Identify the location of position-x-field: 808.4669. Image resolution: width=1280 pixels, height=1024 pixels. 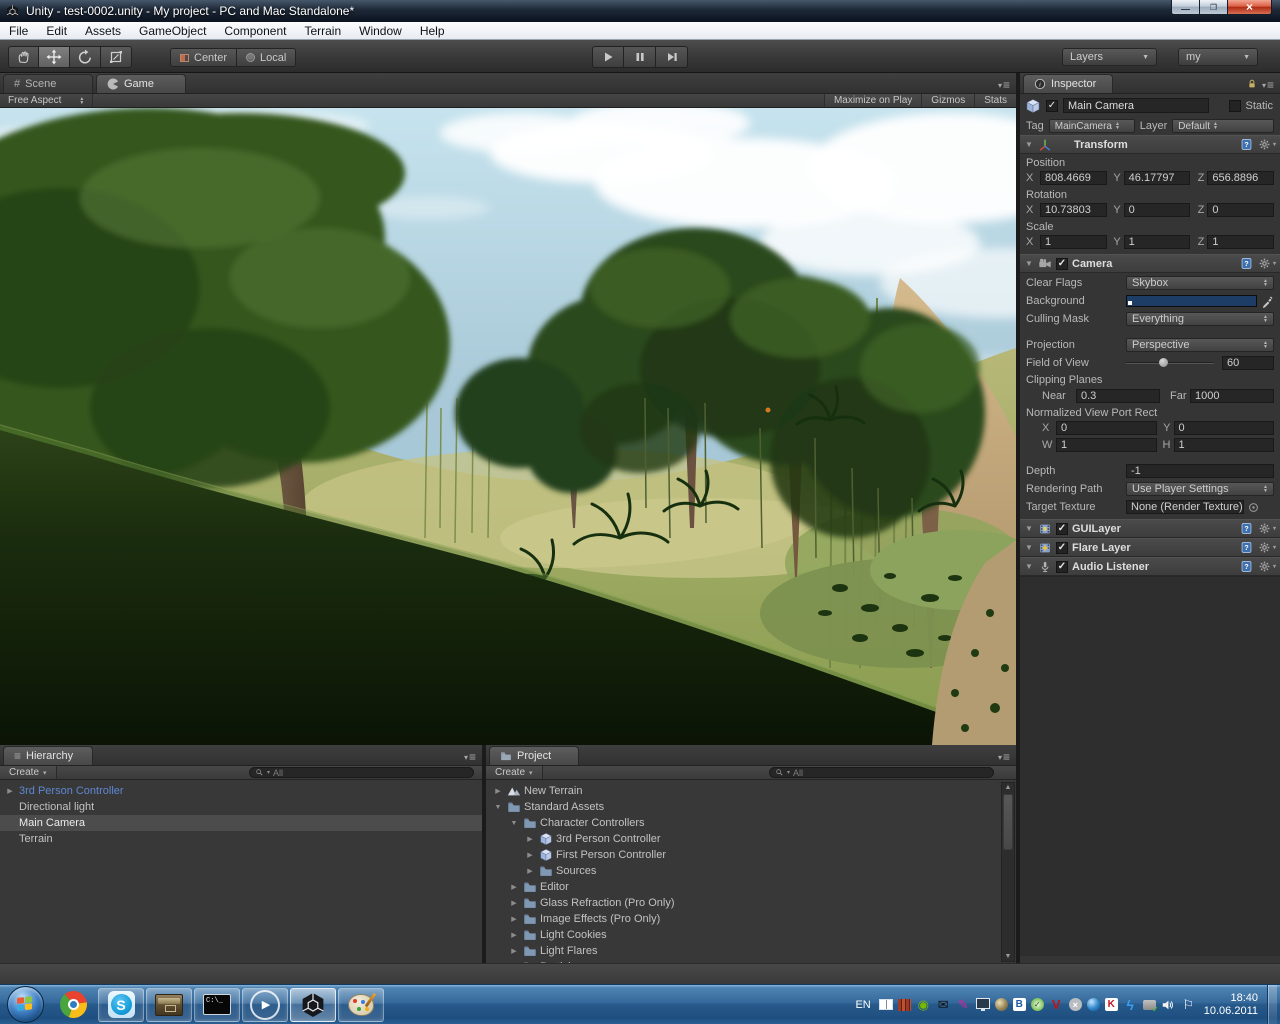
(1073, 178).